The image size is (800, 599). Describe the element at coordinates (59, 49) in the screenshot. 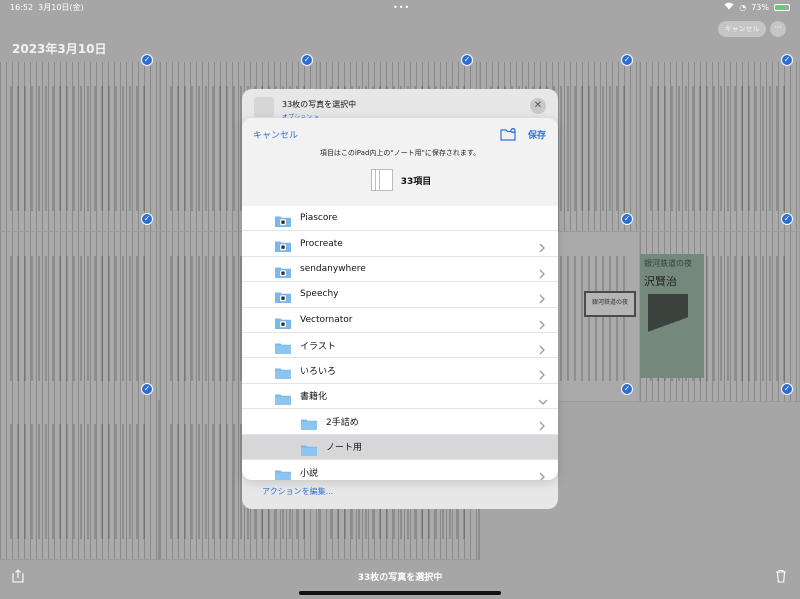

I see `page-title: 2023年3月10日` at that location.